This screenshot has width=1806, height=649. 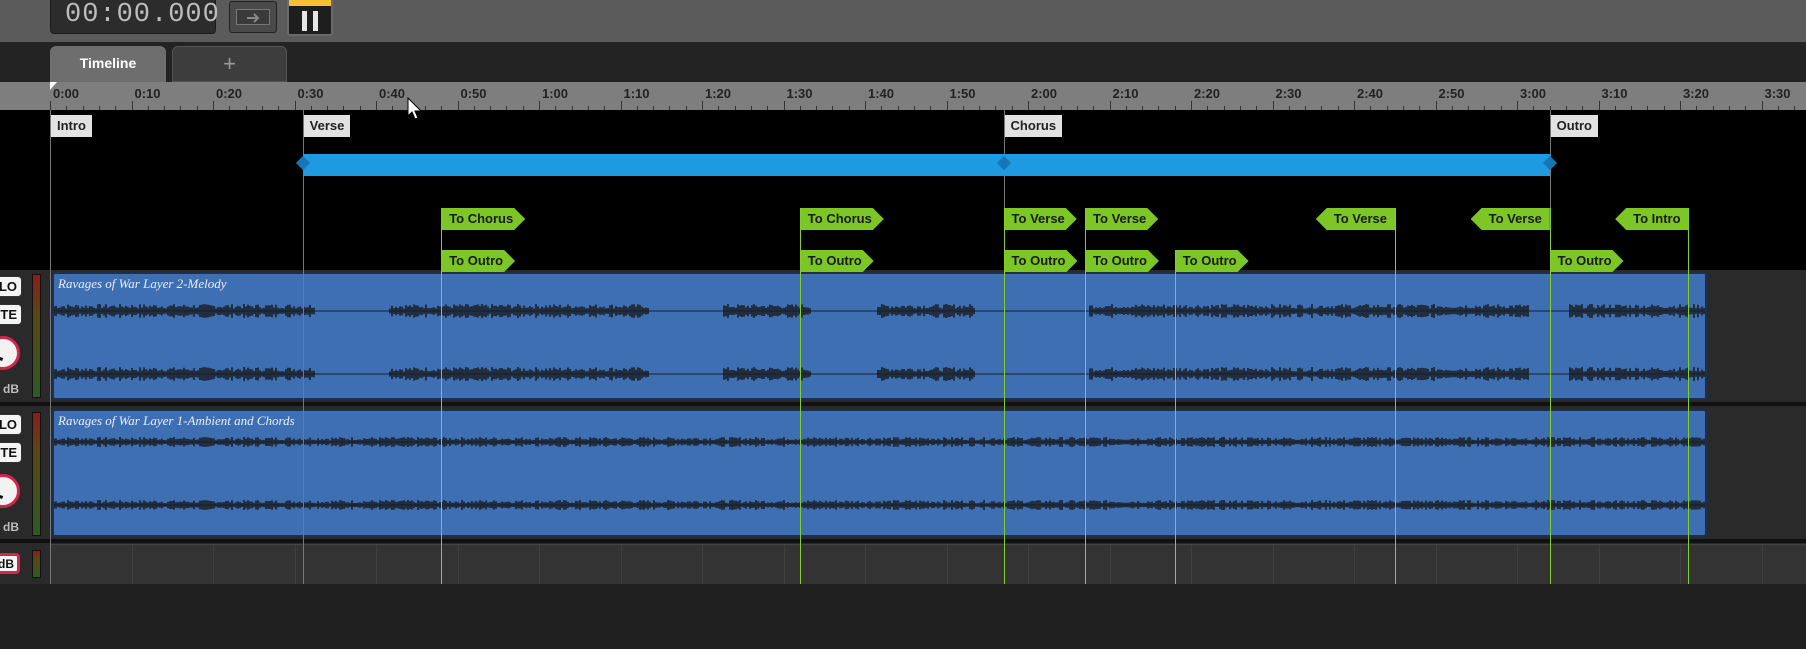 What do you see at coordinates (928, 564) in the screenshot?
I see `empty-track` at bounding box center [928, 564].